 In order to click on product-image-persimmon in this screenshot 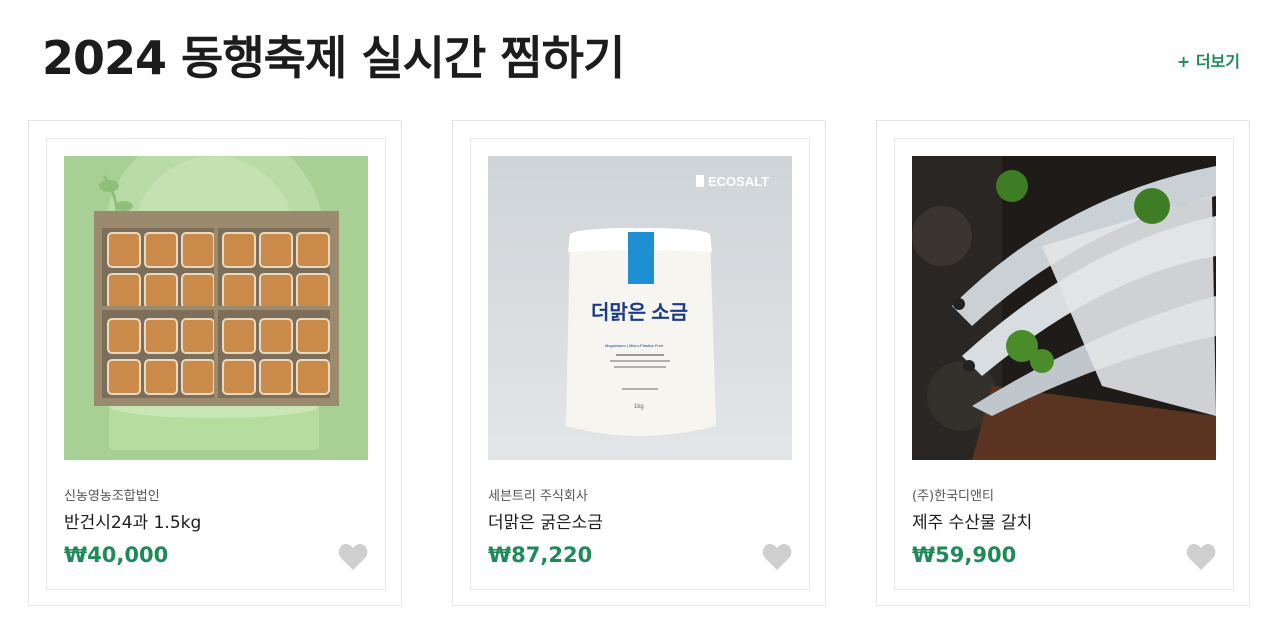, I will do `click(216, 308)`.